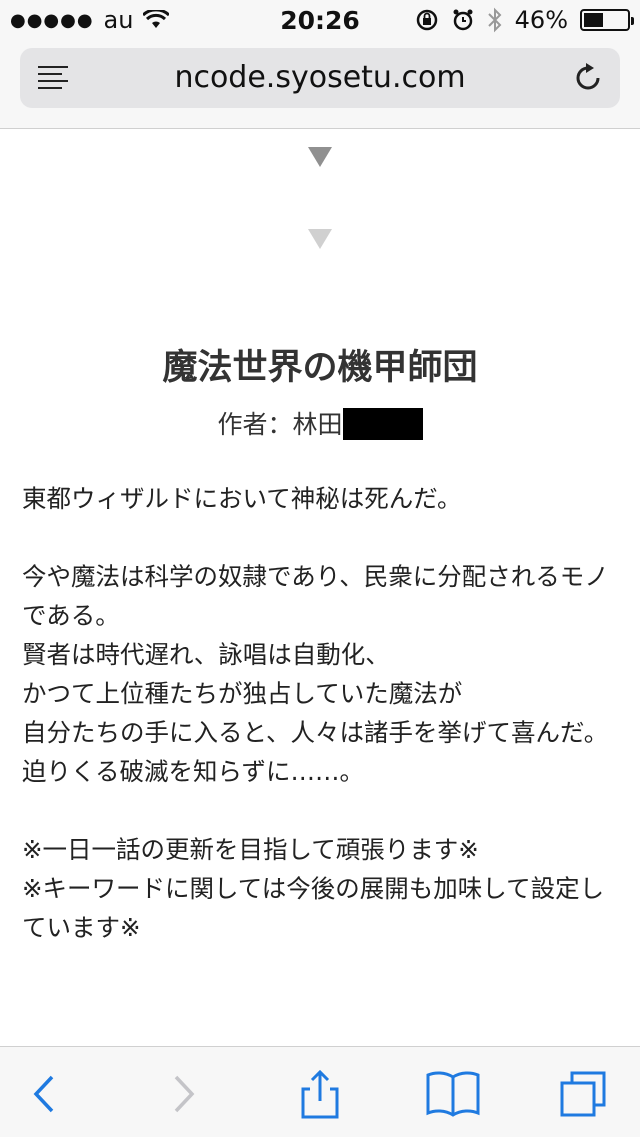 This screenshot has width=640, height=1137. I want to click on battery-icon, so click(607, 20).